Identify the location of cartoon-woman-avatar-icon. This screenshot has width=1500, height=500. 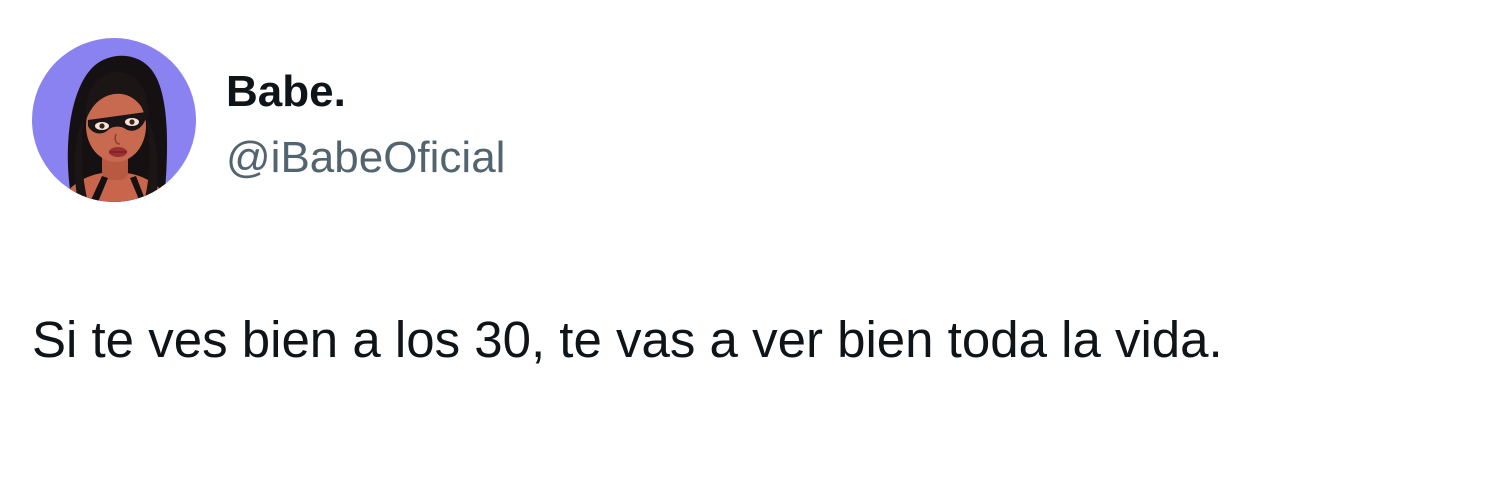
(115, 128).